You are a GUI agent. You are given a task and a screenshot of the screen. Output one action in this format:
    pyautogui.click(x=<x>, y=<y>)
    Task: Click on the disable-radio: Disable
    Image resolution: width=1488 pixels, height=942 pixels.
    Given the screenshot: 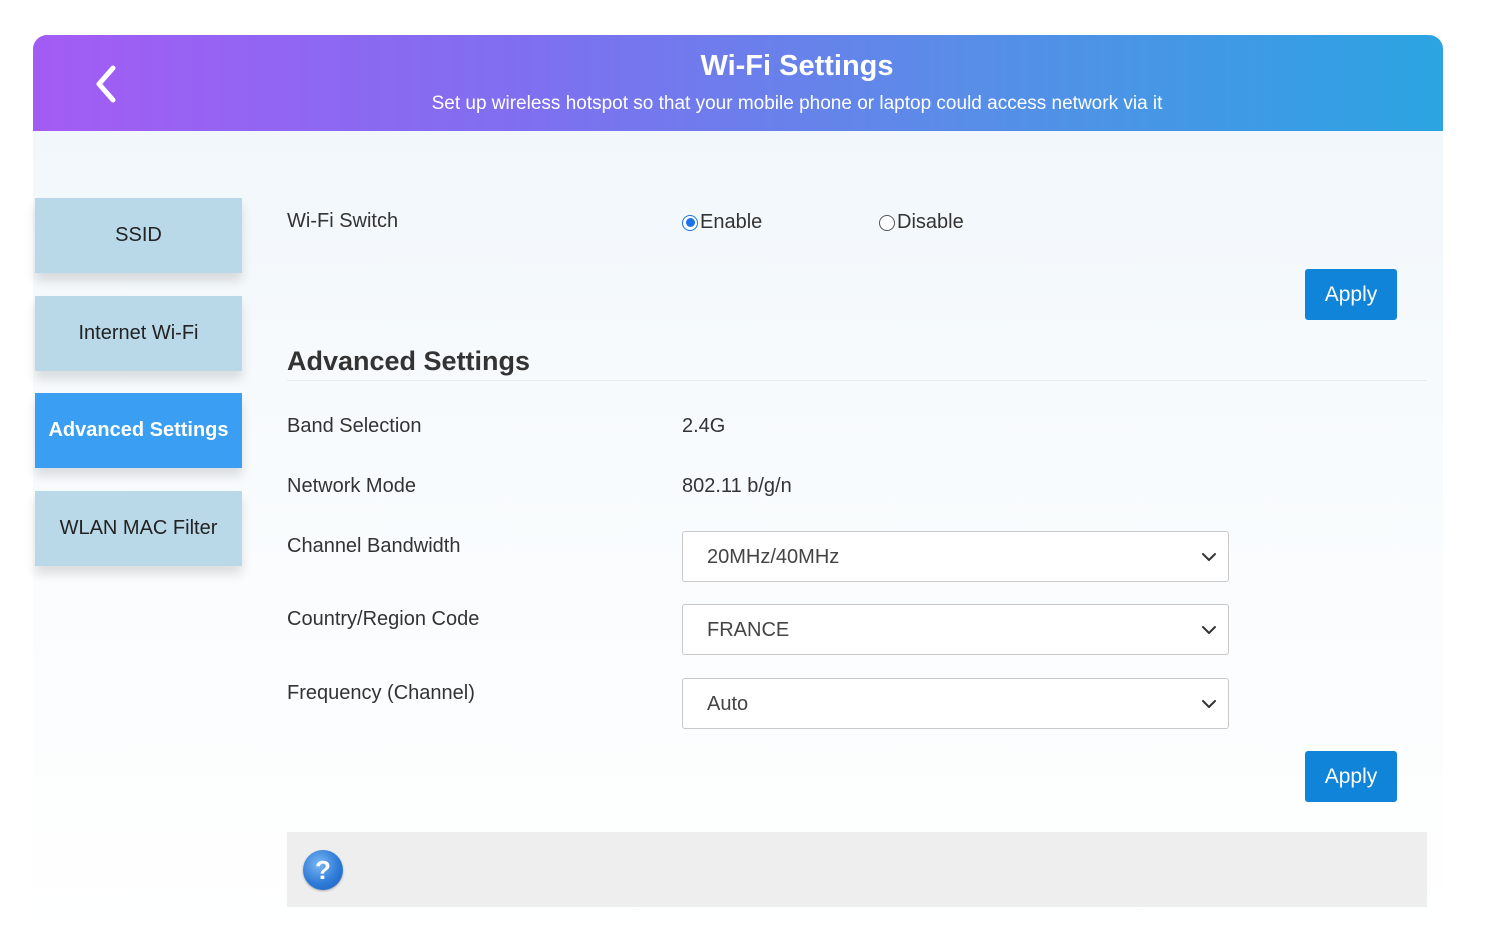 What is the action you would take?
    pyautogui.click(x=921, y=222)
    